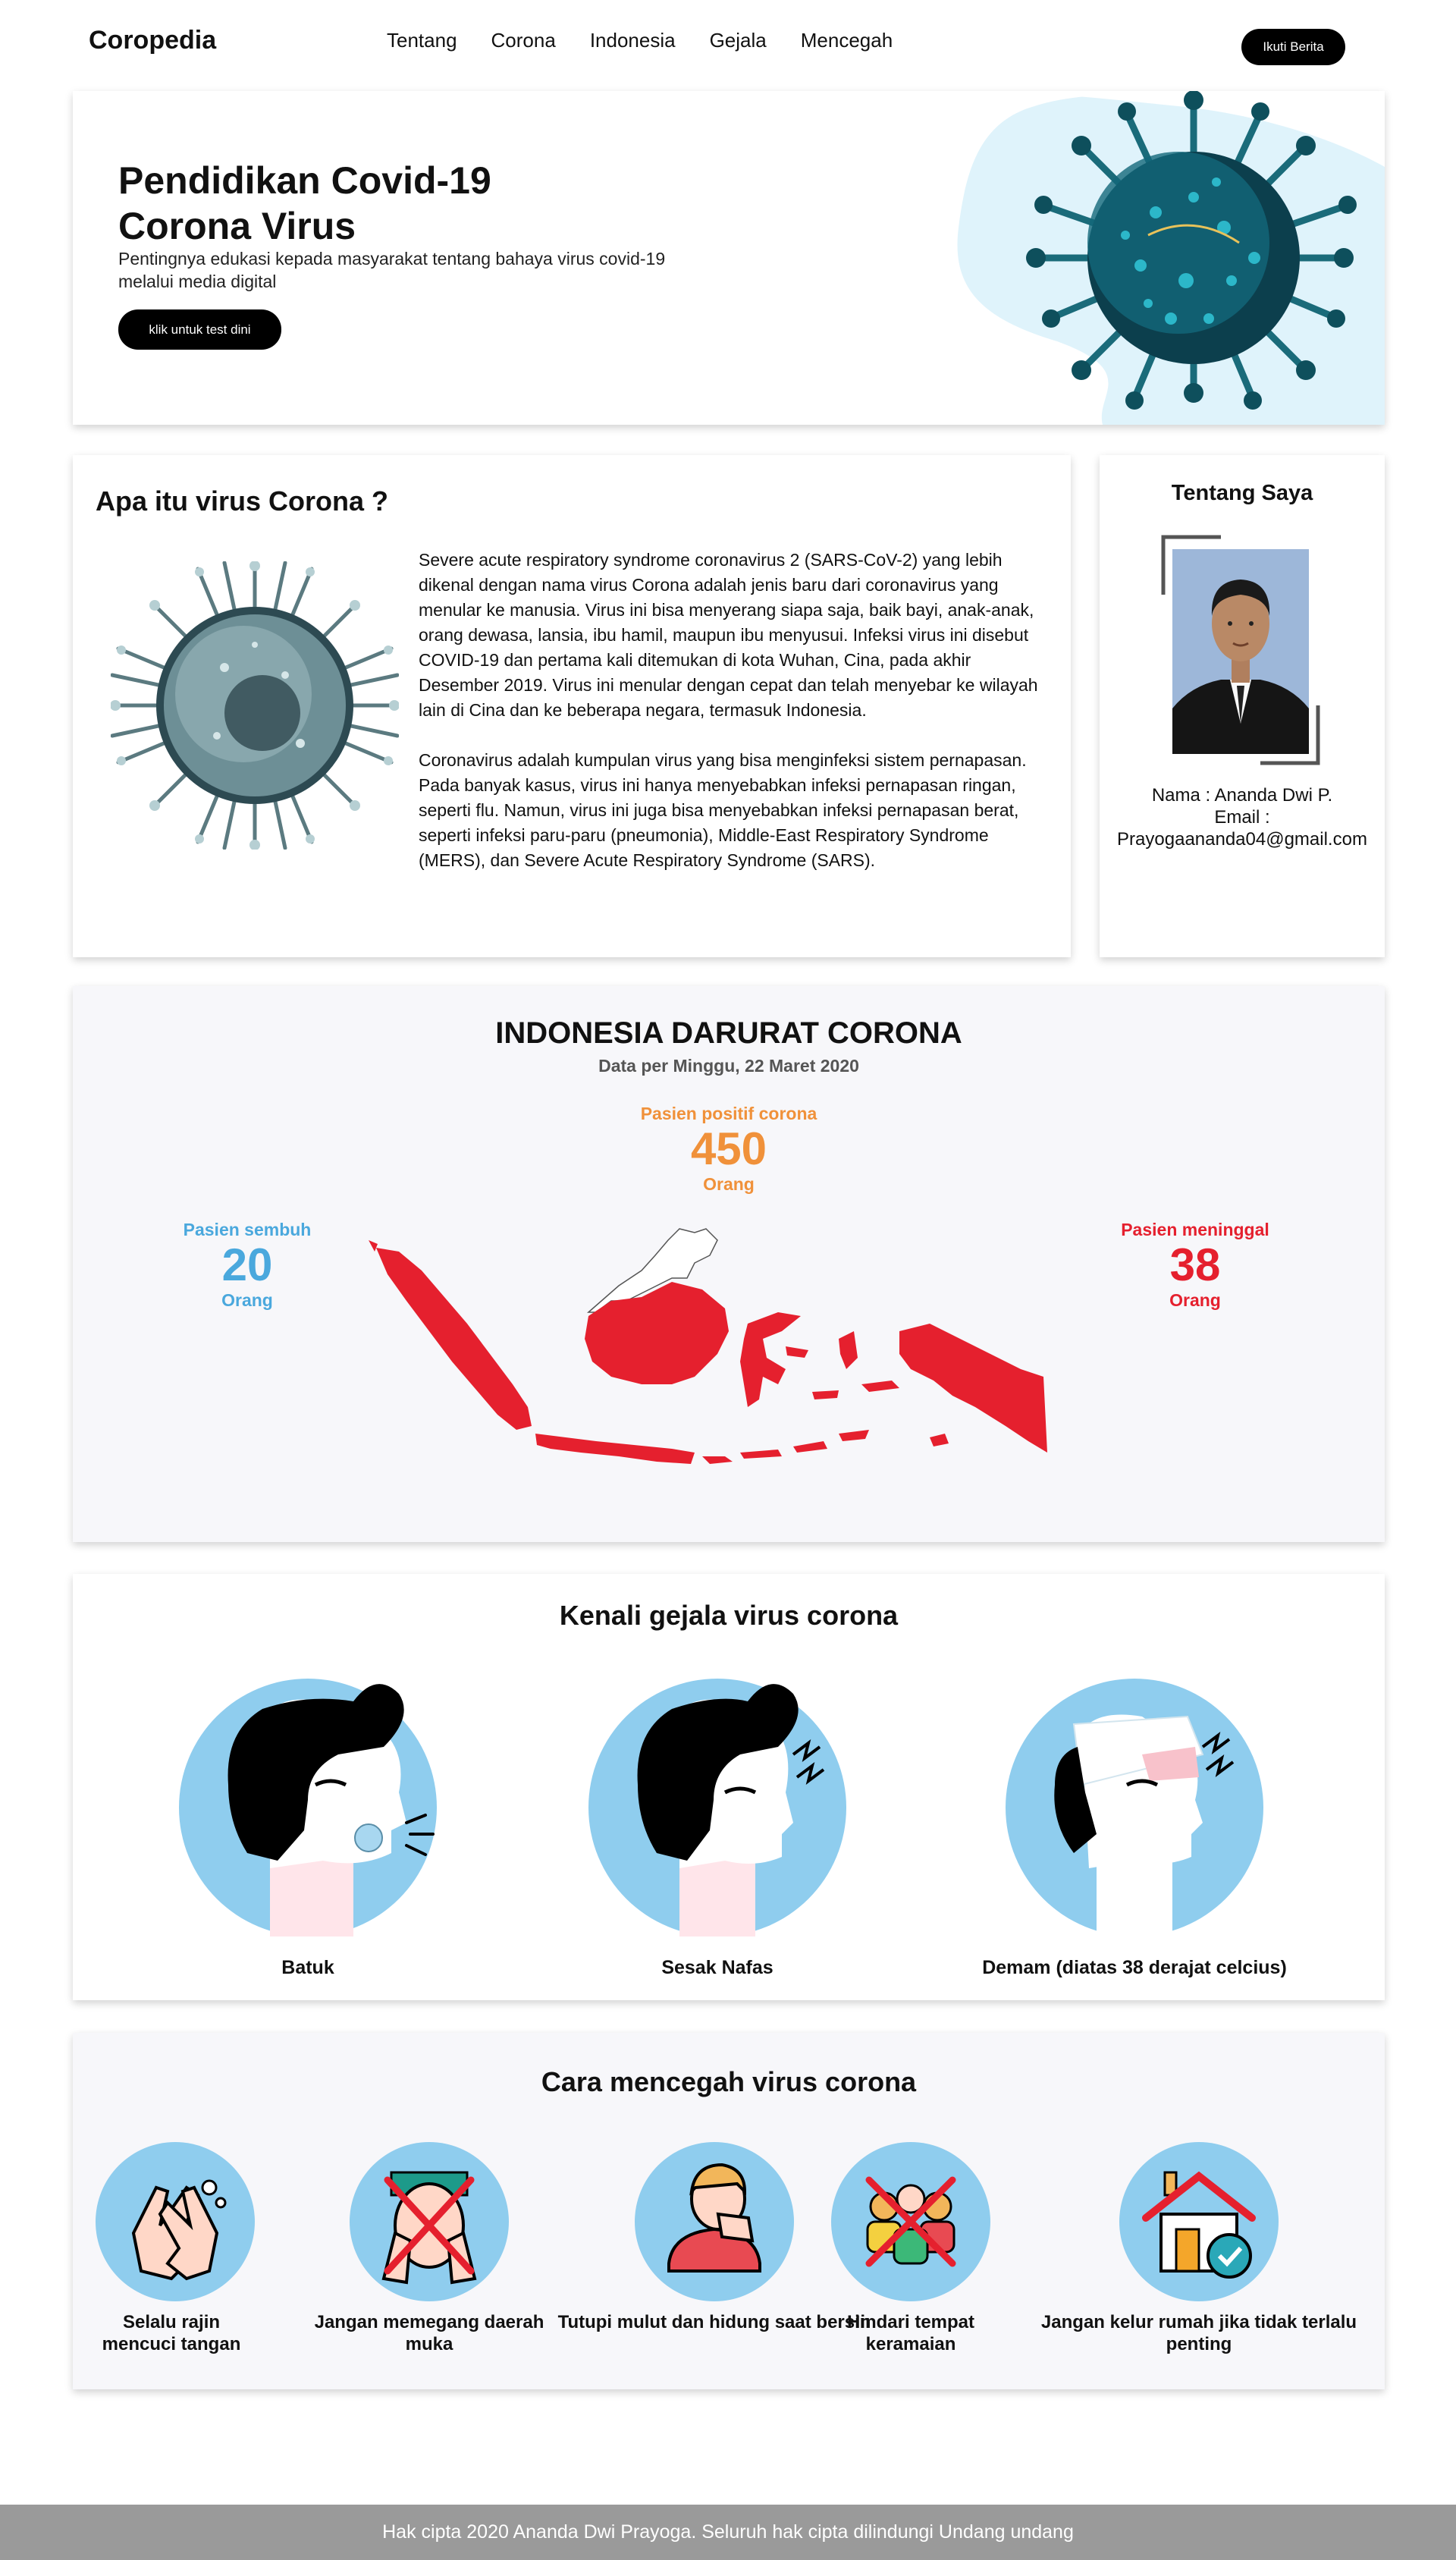  I want to click on deaths-label: Pasien meninggal, so click(1195, 1229).